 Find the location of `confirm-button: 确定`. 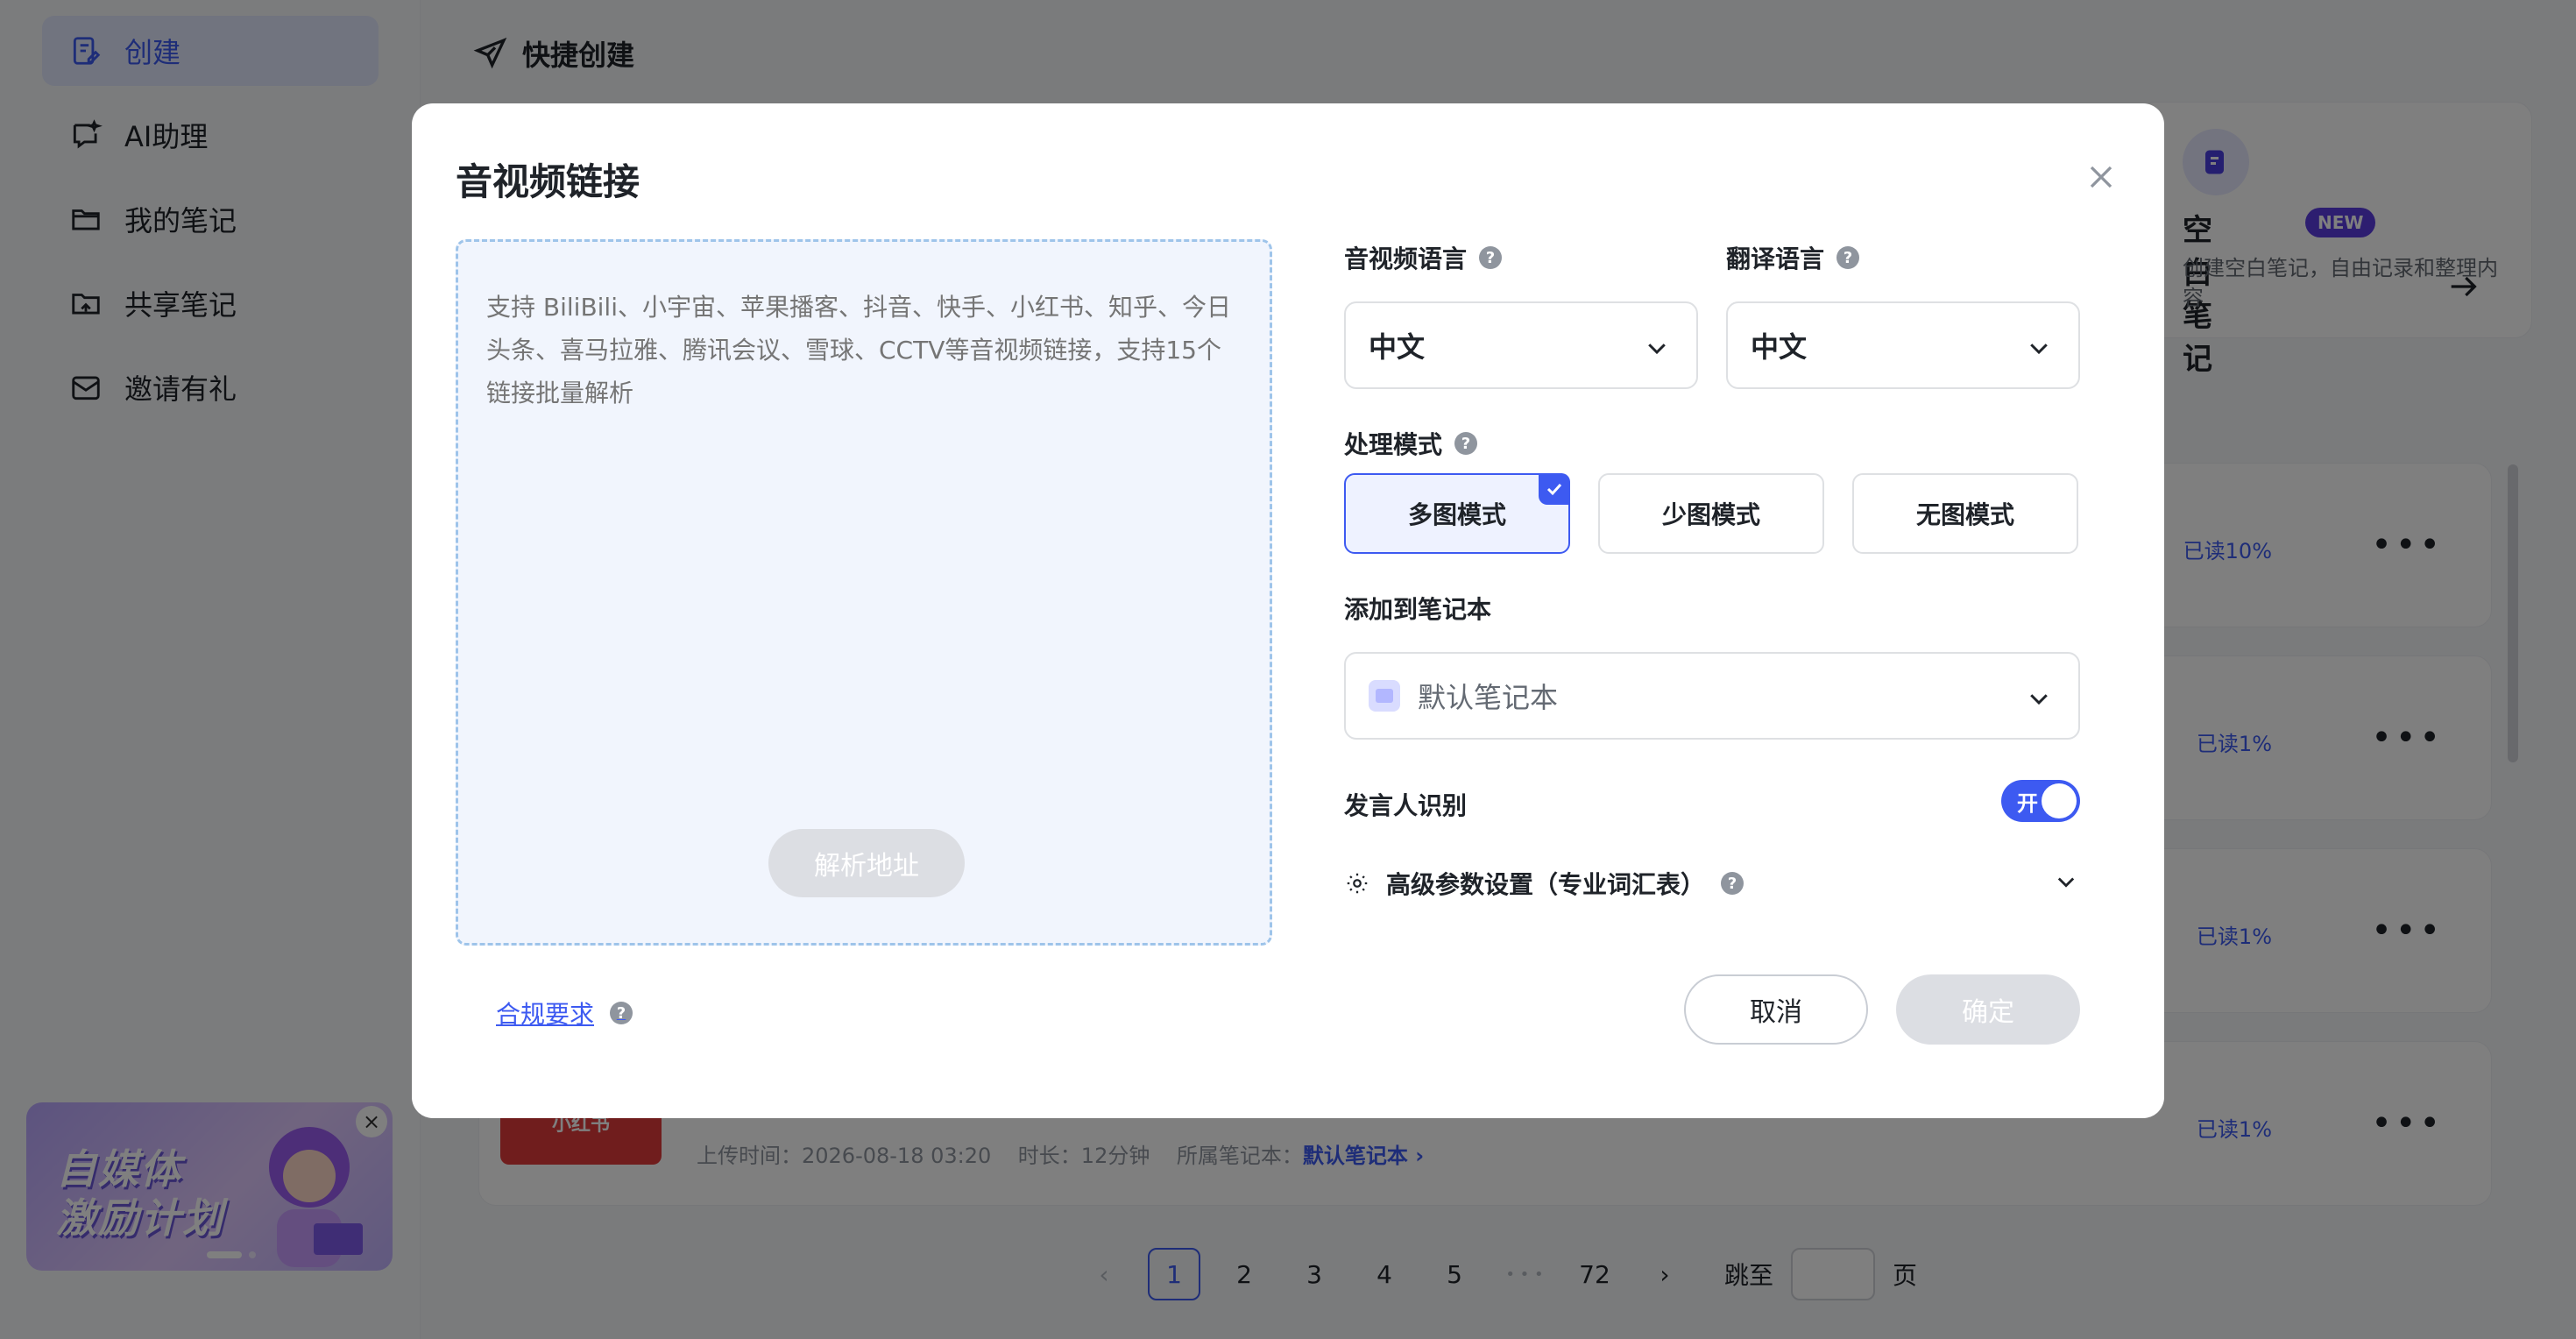

confirm-button: 确定 is located at coordinates (1988, 1010).